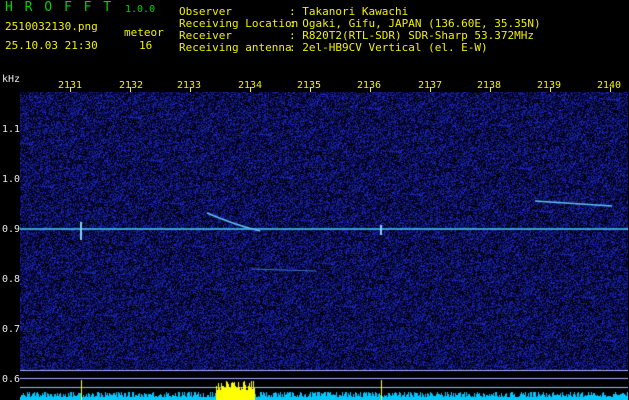 Image resolution: width=629 pixels, height=400 pixels. What do you see at coordinates (11, 229) in the screenshot?
I see `y-tick-label: 0.9` at bounding box center [11, 229].